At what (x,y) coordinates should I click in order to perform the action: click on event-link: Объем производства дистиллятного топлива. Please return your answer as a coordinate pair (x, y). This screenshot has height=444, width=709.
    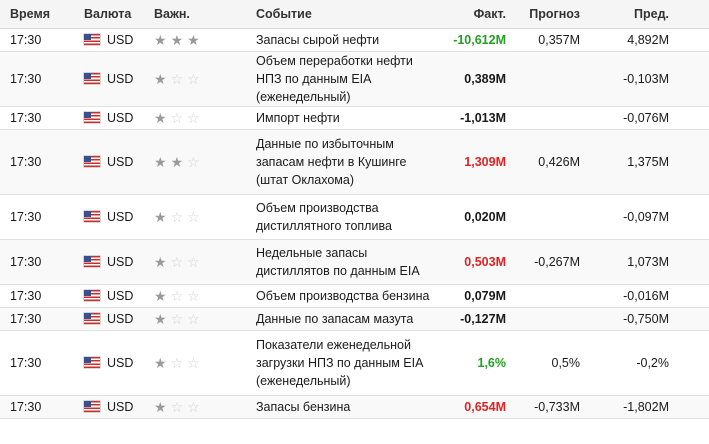
    Looking at the image, I should click on (344, 217).